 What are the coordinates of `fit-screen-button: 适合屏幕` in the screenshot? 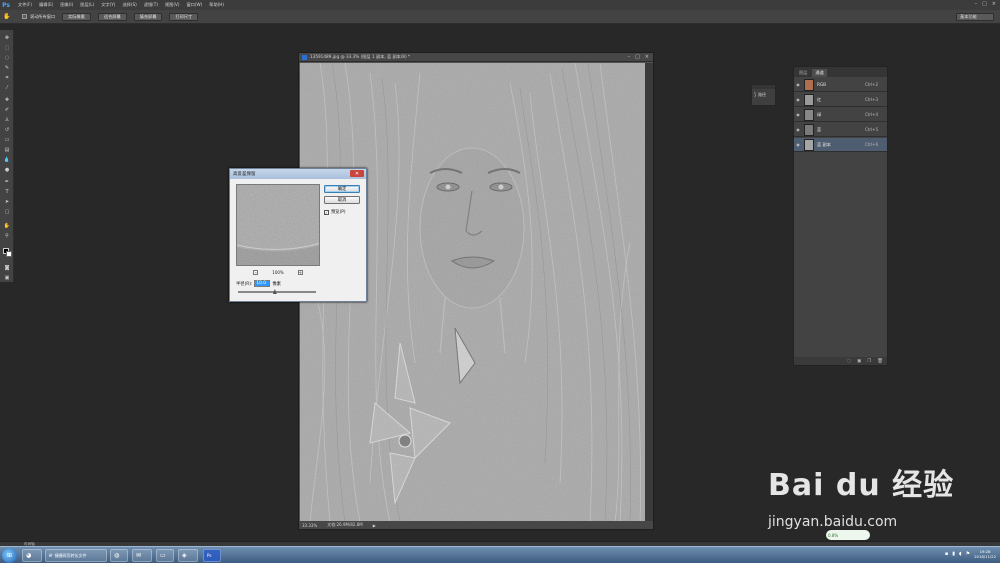 It's located at (112, 16).